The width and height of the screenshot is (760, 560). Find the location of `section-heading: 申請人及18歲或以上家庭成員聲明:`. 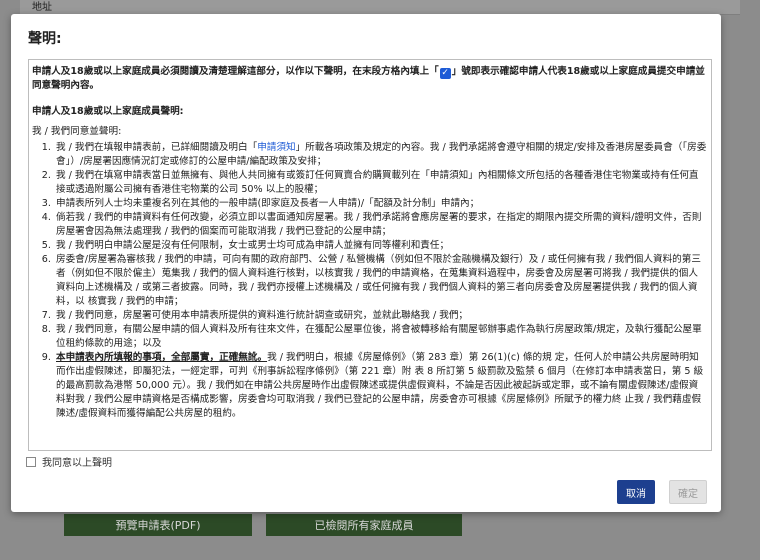

section-heading: 申請人及18歲或以上家庭成員聲明: is located at coordinates (108, 111).